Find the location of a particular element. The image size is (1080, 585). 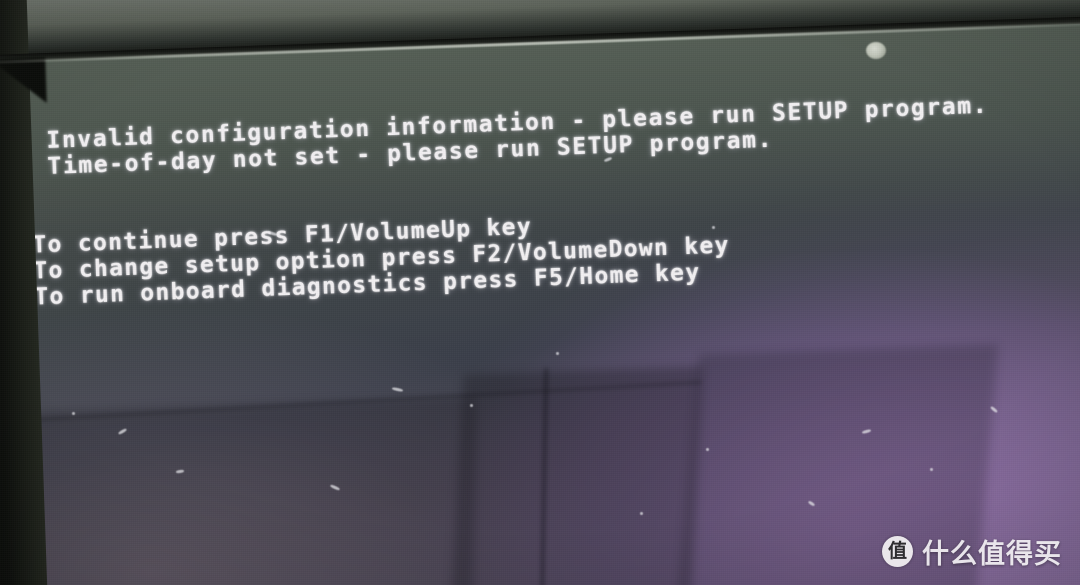

keyboard-reflection-center is located at coordinates (575, 475).